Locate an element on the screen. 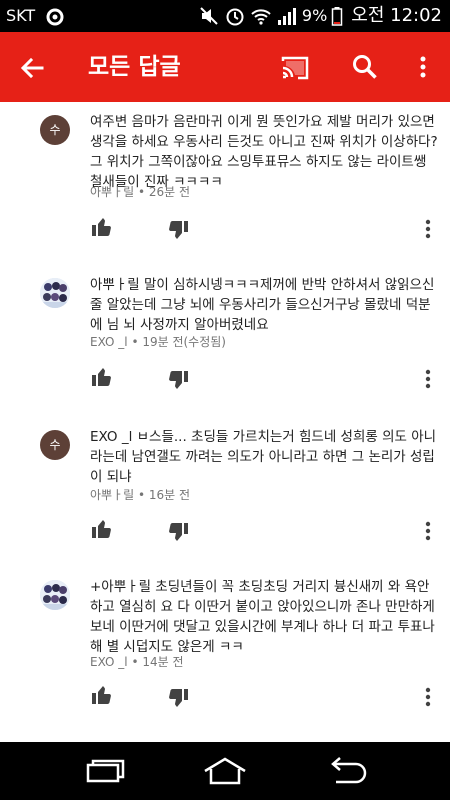 The image size is (450, 800). status-bar: SKT 9% 오전 12:02 is located at coordinates (225, 16).